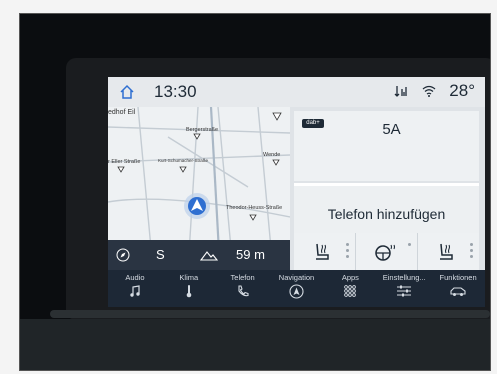  I want to click on settings-sliders-icon, so click(404, 291).